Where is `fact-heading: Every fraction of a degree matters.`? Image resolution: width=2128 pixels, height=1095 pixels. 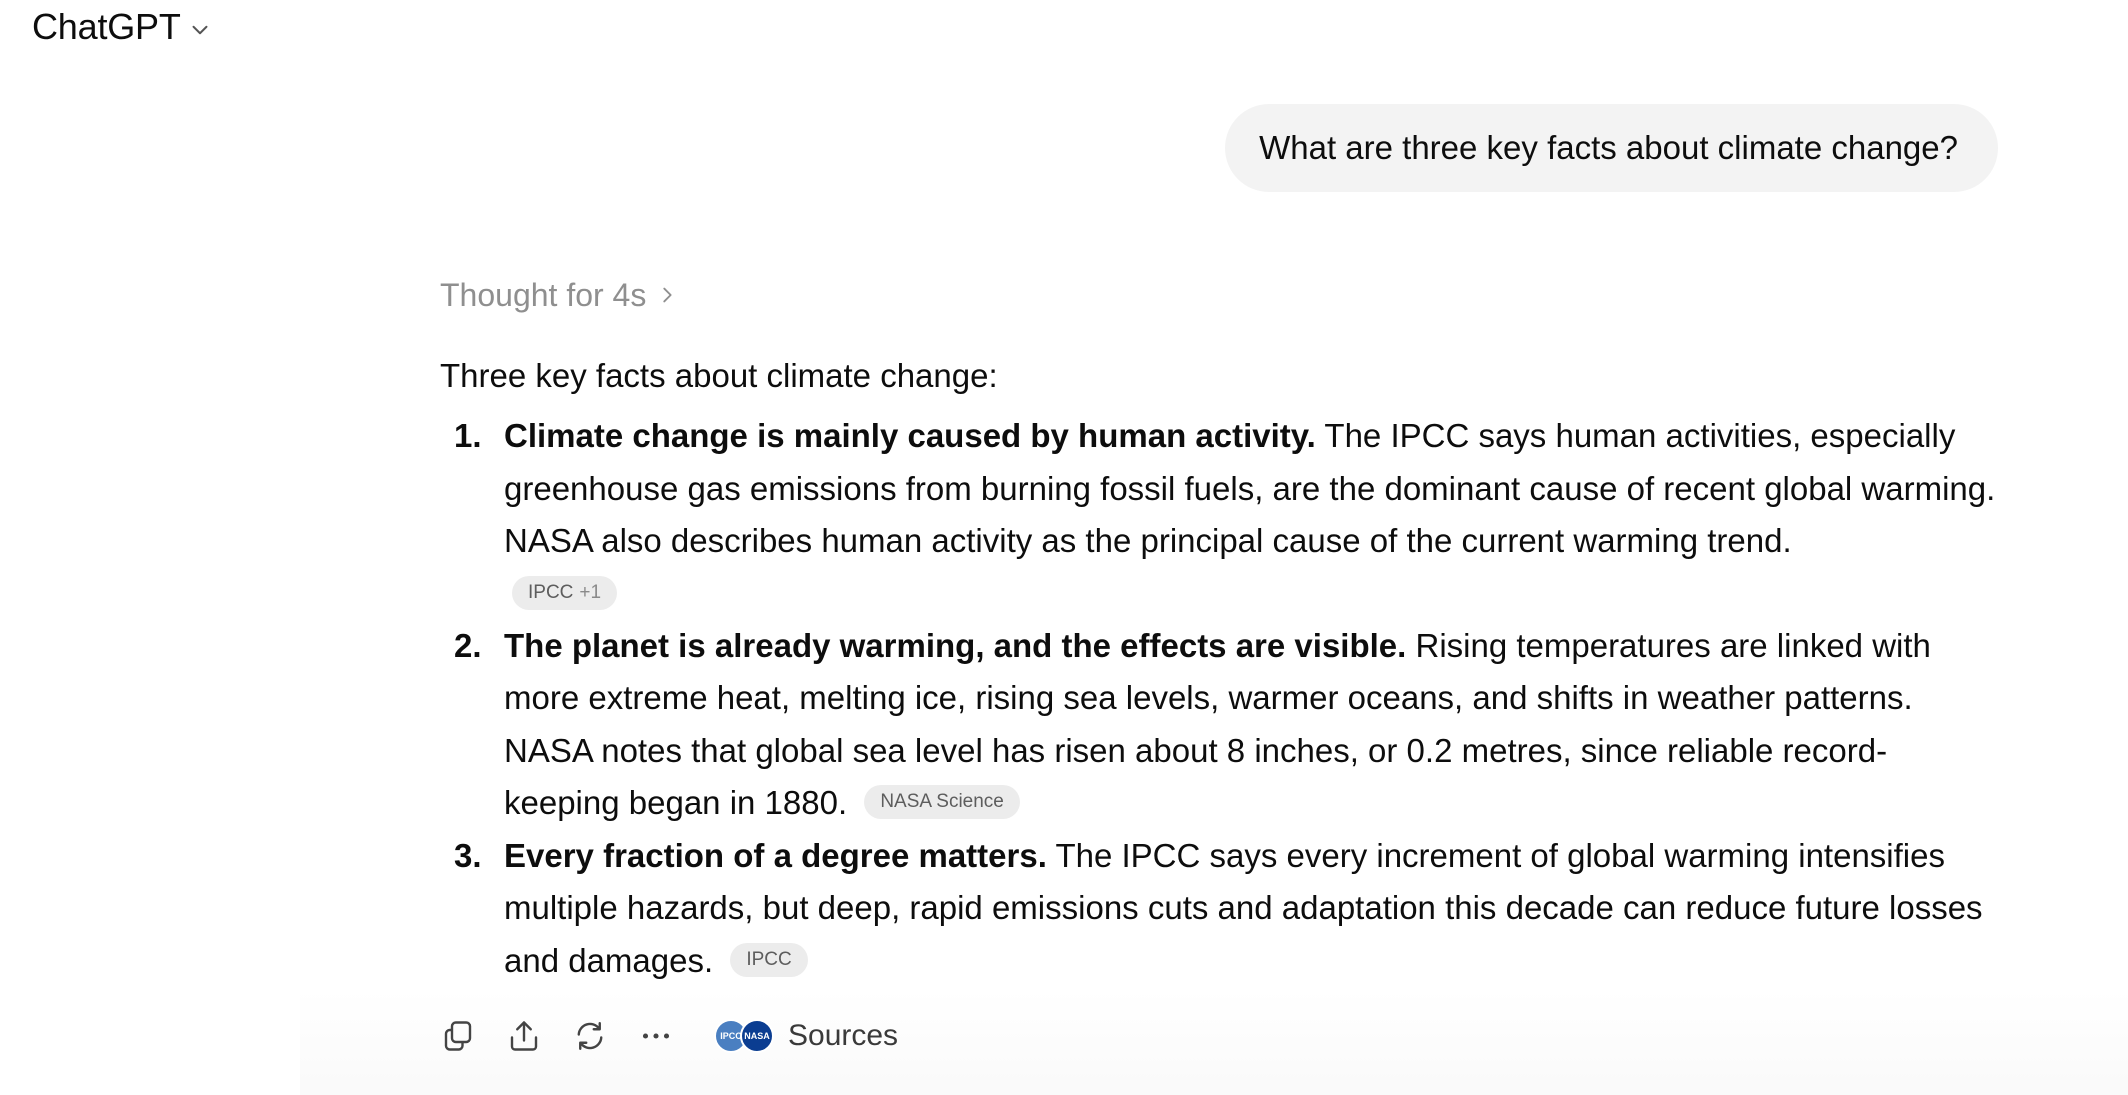 fact-heading: Every fraction of a degree matters. is located at coordinates (775, 855).